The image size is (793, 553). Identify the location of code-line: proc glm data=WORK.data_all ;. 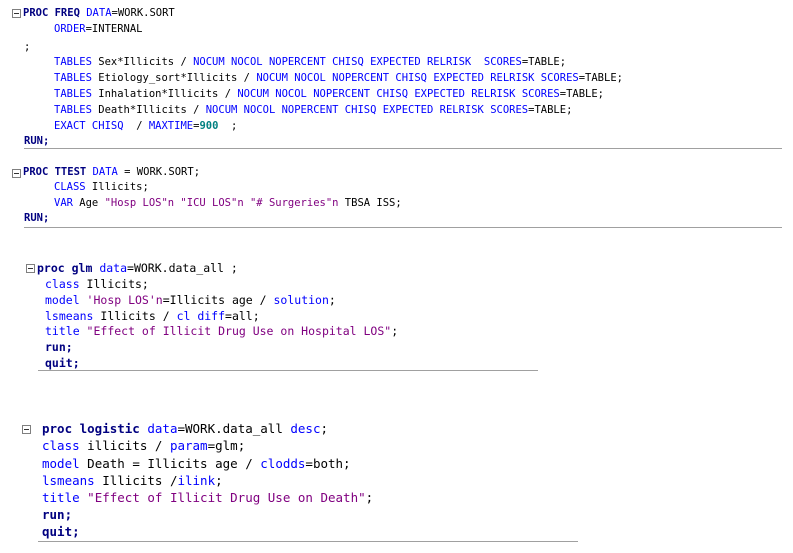
(137, 268).